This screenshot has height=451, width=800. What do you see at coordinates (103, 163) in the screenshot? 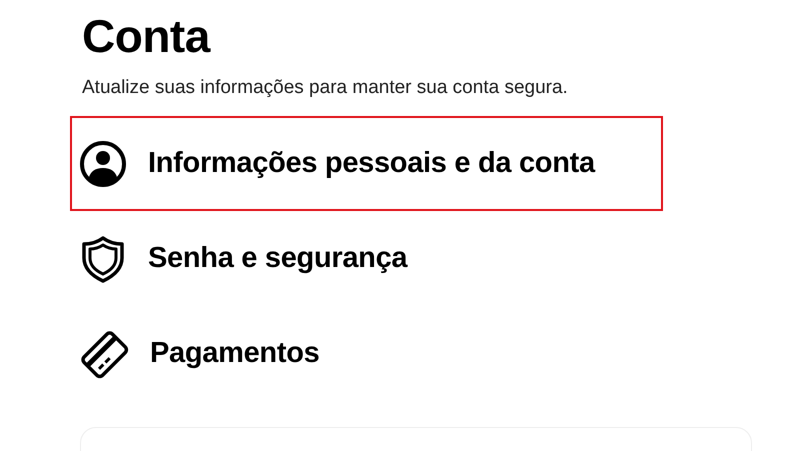
I see `person-icon` at bounding box center [103, 163].